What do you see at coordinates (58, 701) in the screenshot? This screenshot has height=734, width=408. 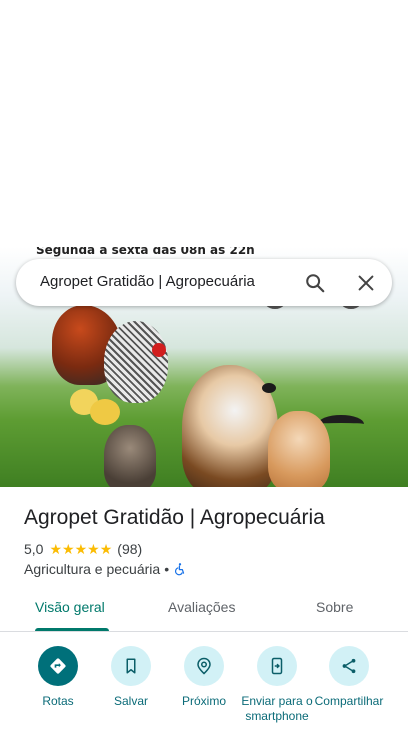 I see `directions-label: Rotas` at bounding box center [58, 701].